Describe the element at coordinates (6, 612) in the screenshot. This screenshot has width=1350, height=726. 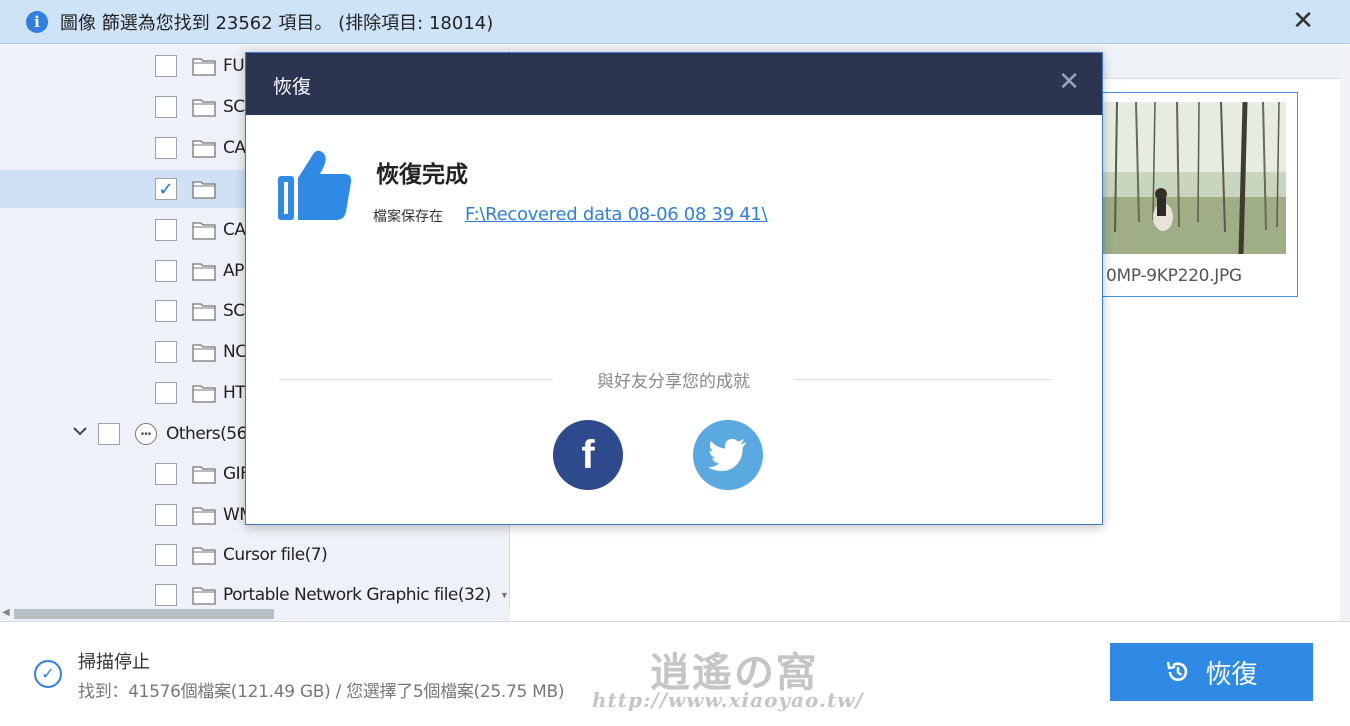
I see `scroll-left-arrow-icon: ◀` at that location.